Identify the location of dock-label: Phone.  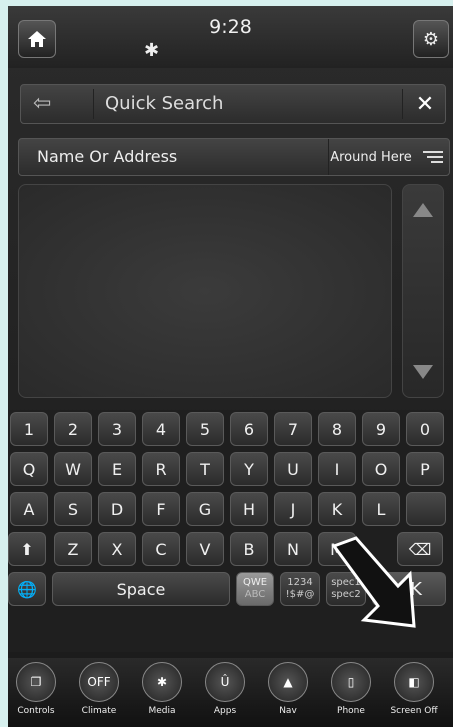
(351, 711).